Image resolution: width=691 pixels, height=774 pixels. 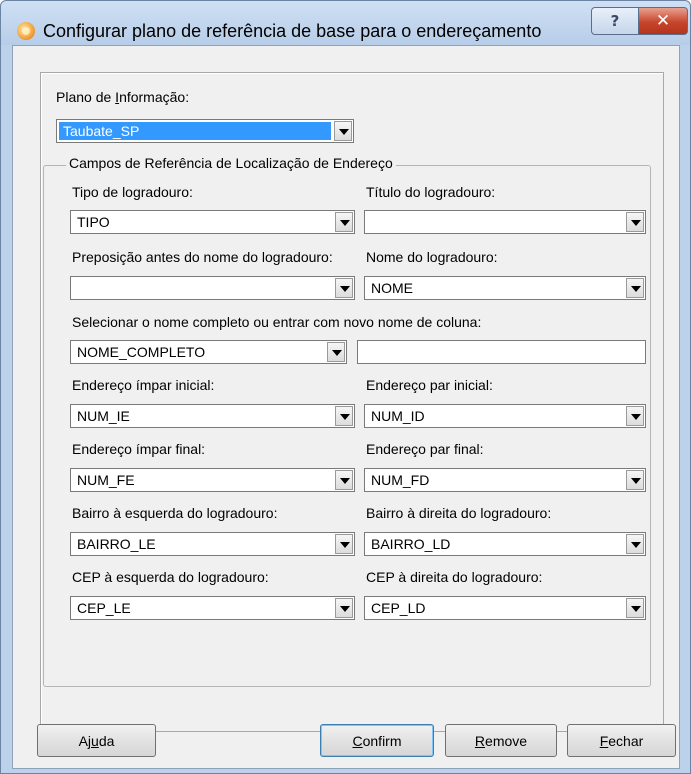 I want to click on ajuda-label: Ajuda, so click(x=97, y=741).